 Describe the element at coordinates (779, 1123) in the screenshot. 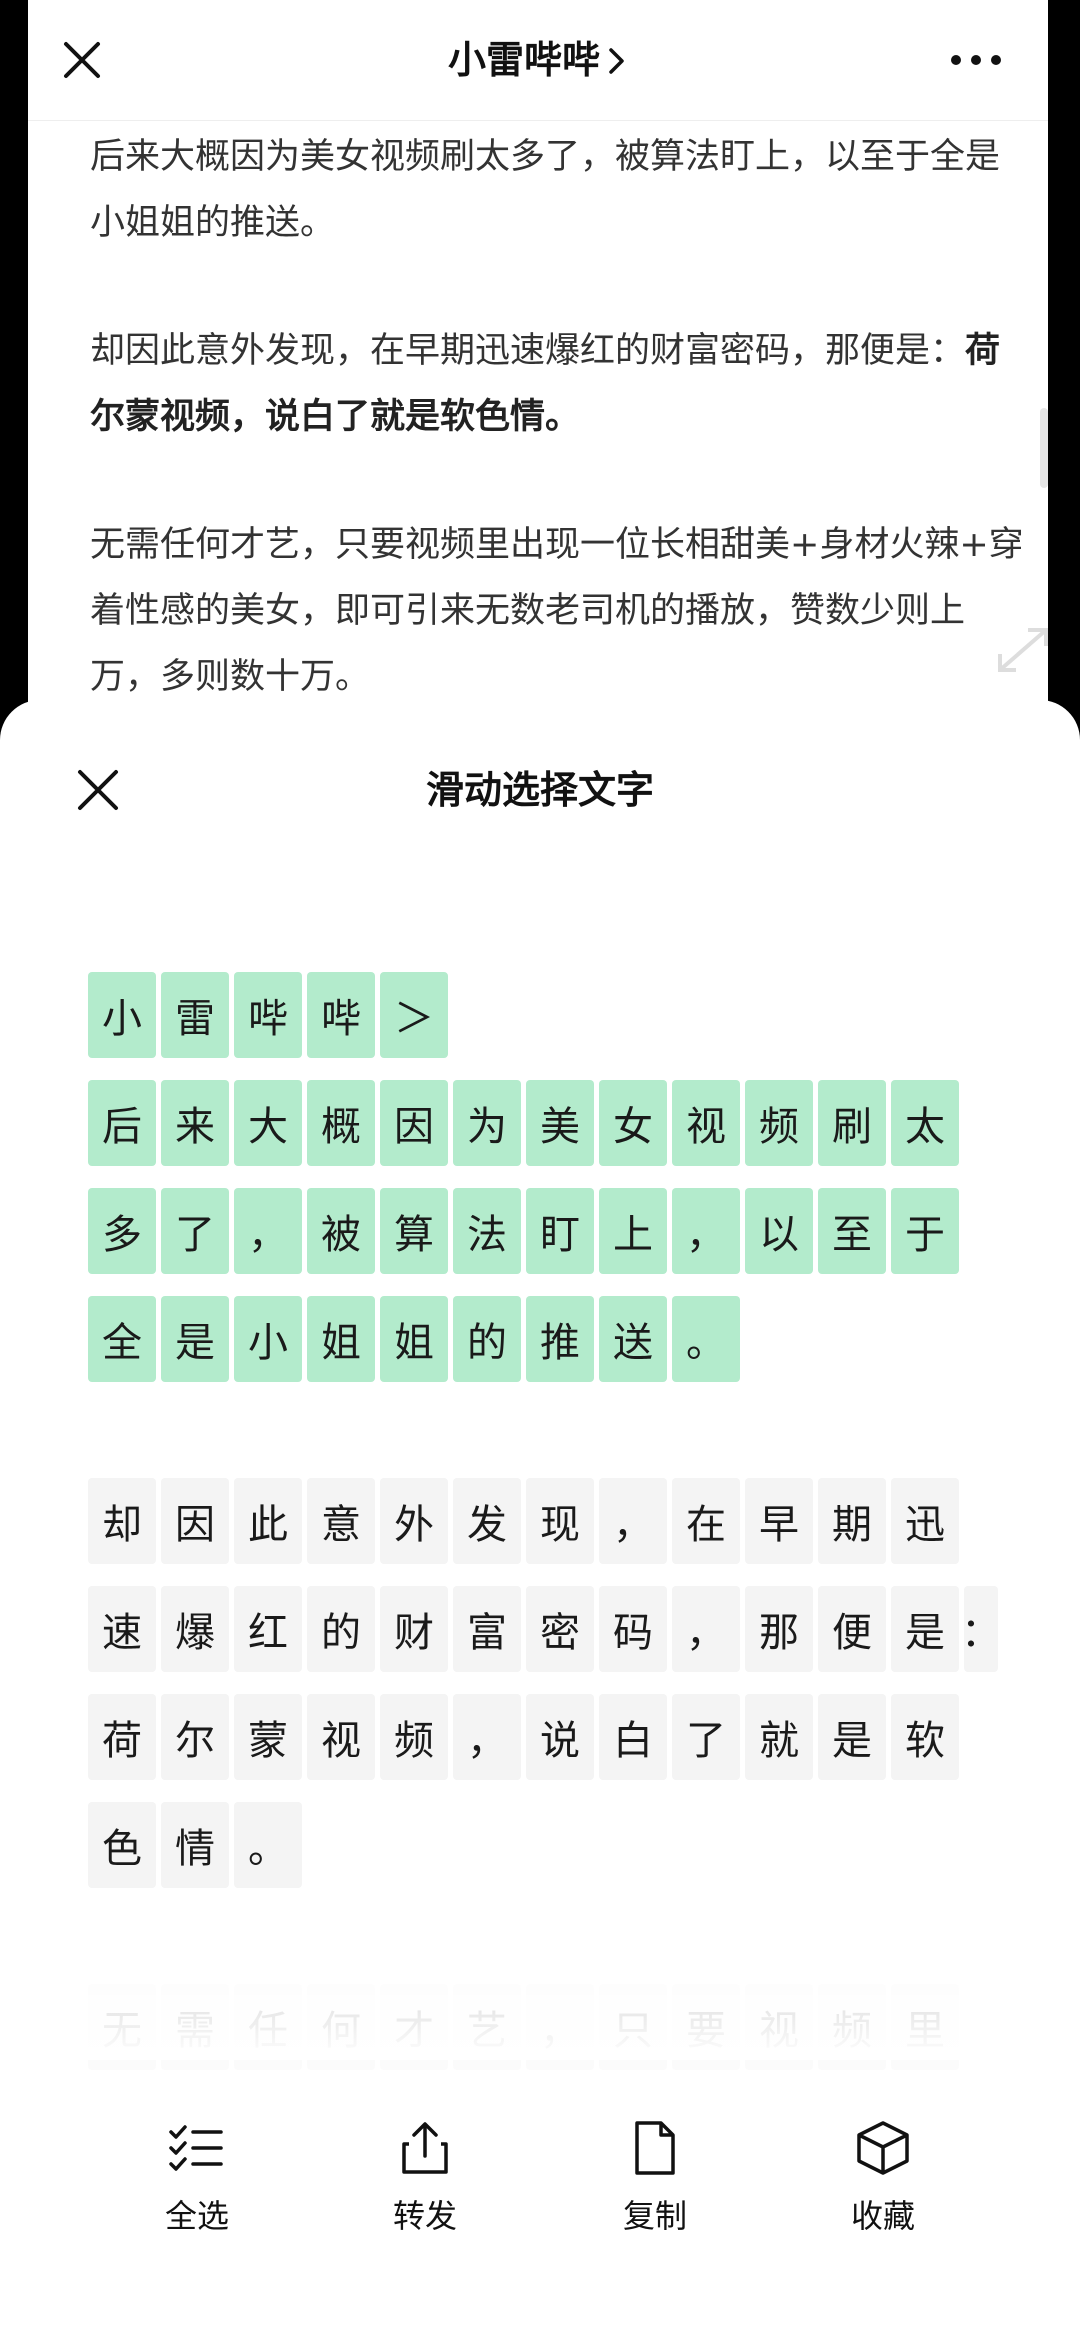

I see `selected-char: 频` at that location.